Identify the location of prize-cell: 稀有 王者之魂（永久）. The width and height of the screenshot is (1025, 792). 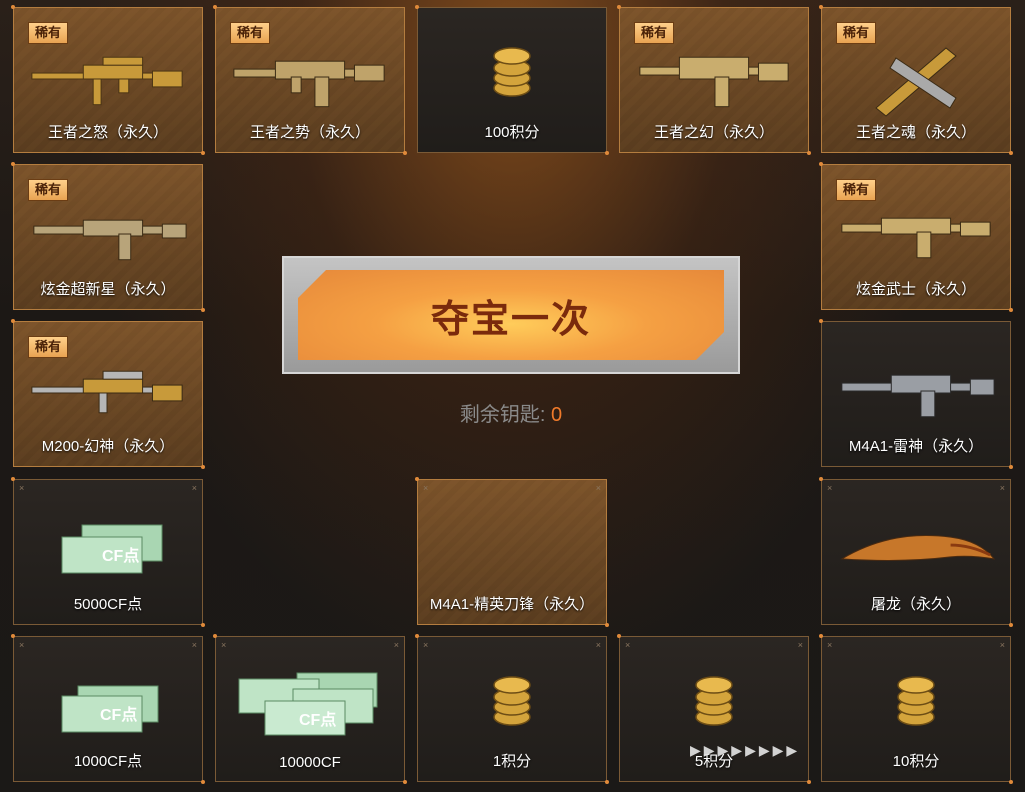
(916, 80).